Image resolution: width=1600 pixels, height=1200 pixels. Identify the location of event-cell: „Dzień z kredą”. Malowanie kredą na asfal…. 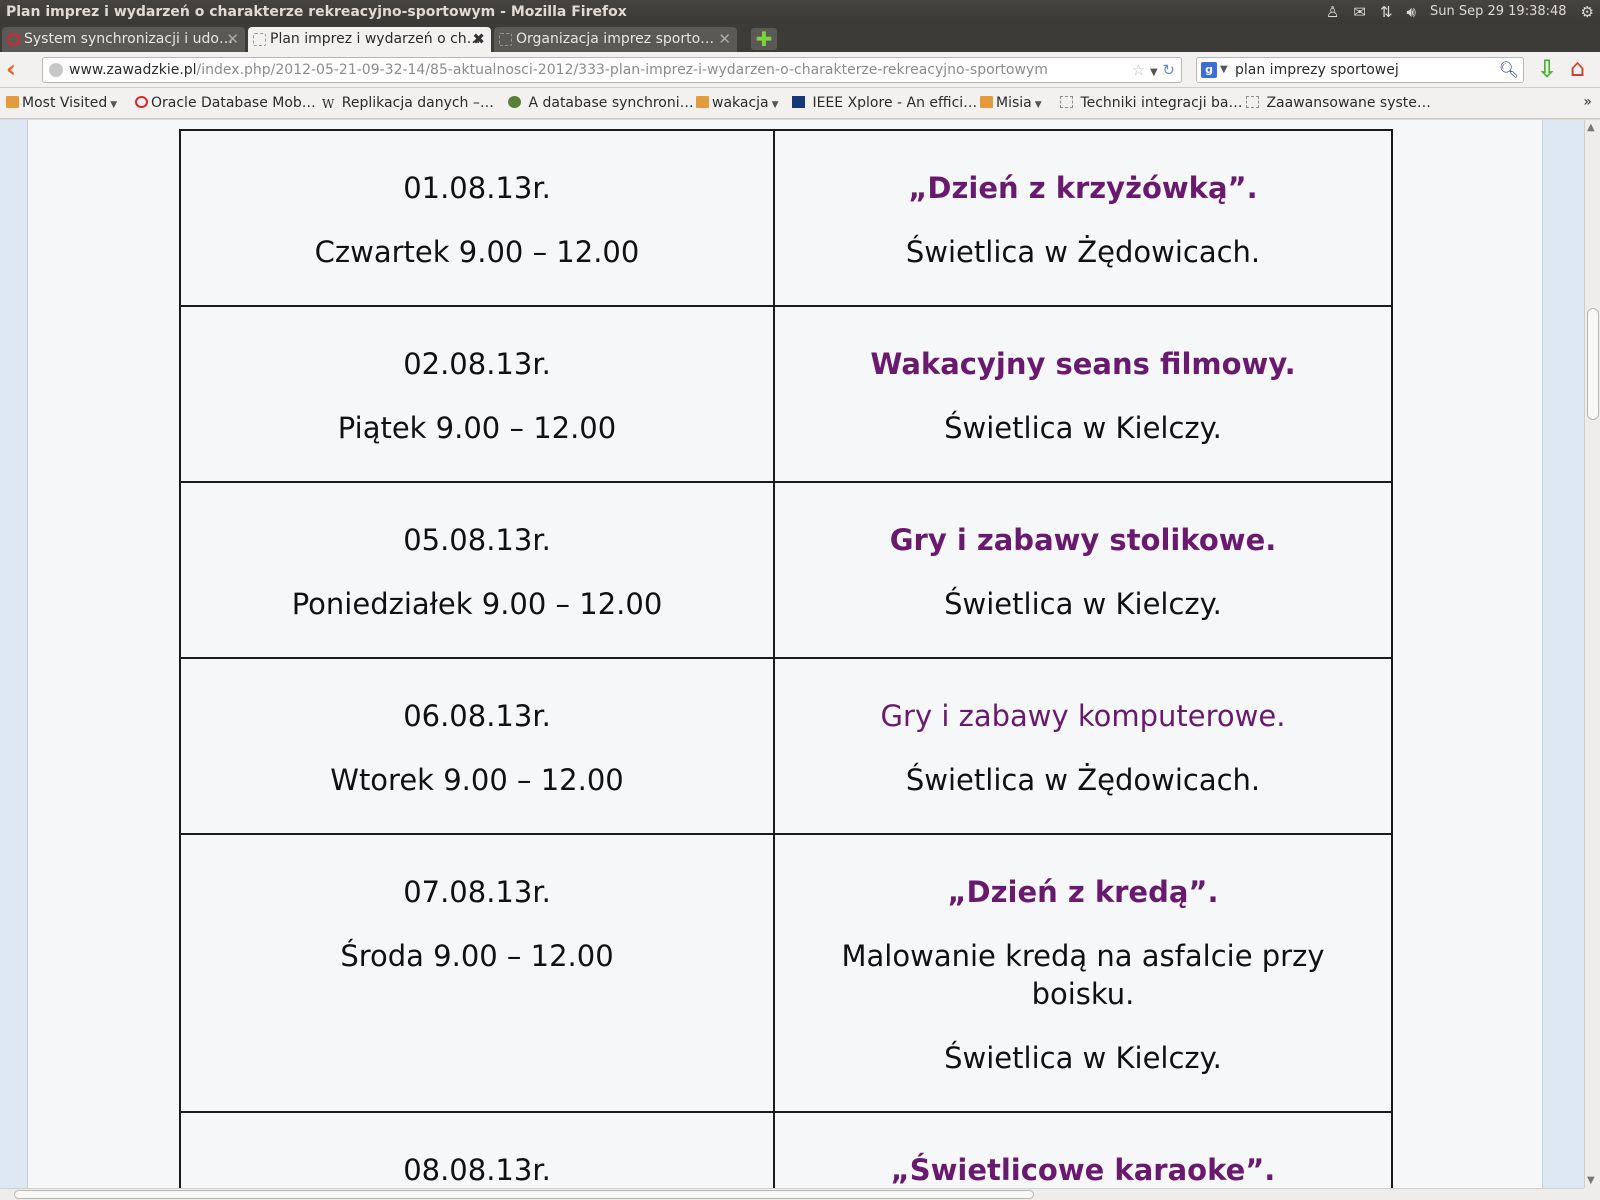
(1083, 973).